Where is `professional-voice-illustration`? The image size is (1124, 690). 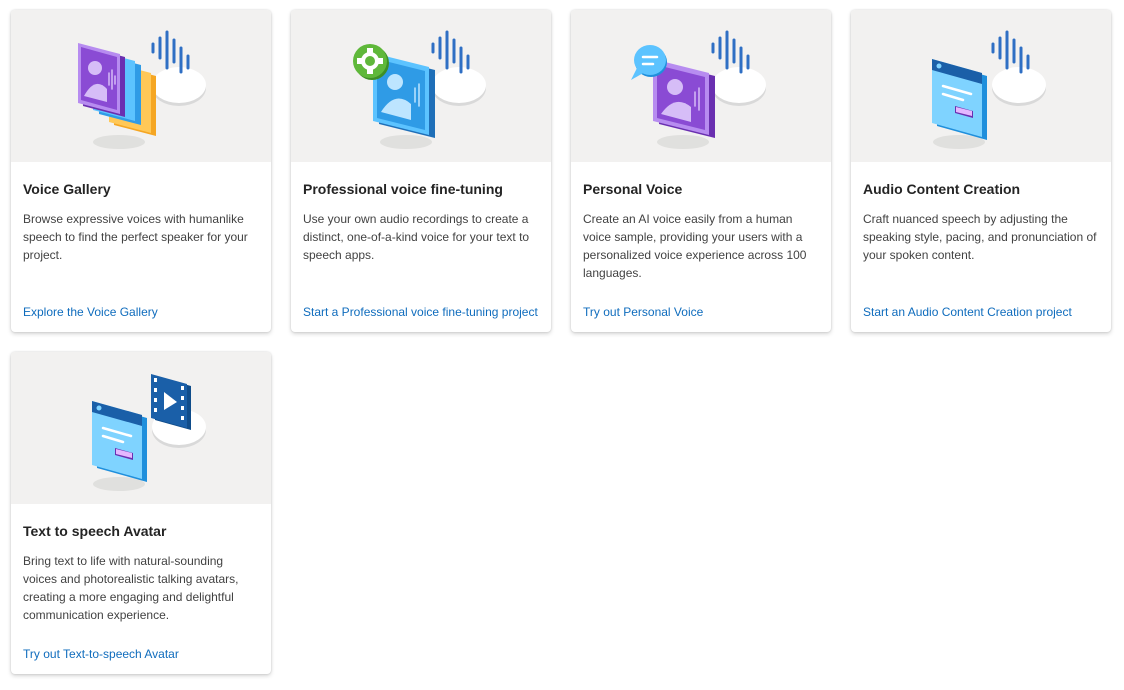 professional-voice-illustration is located at coordinates (419, 89).